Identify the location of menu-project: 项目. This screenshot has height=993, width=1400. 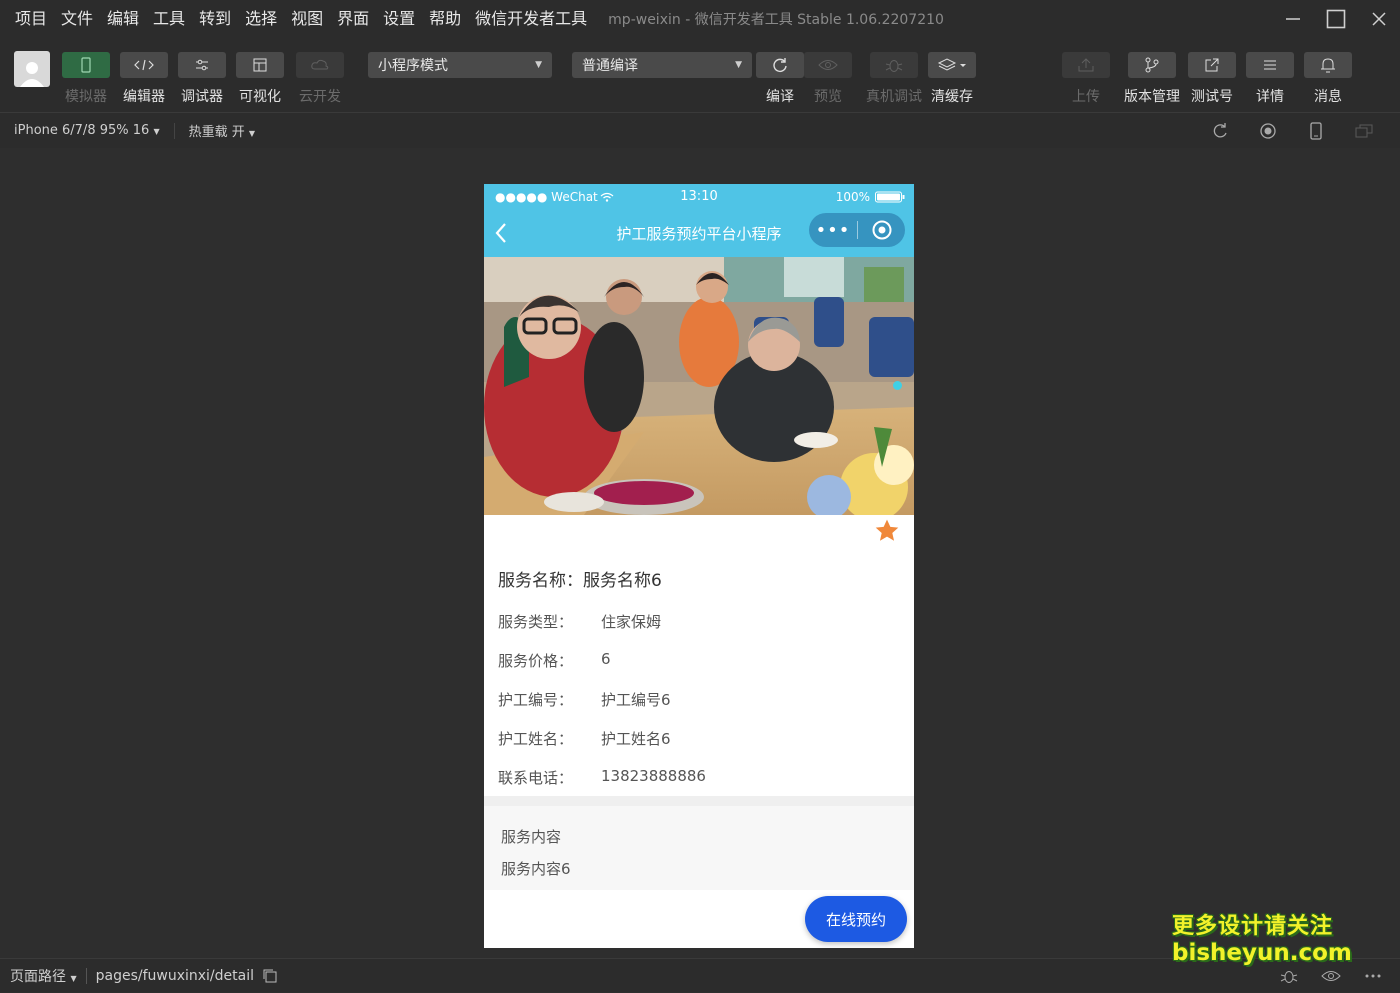
(31, 19).